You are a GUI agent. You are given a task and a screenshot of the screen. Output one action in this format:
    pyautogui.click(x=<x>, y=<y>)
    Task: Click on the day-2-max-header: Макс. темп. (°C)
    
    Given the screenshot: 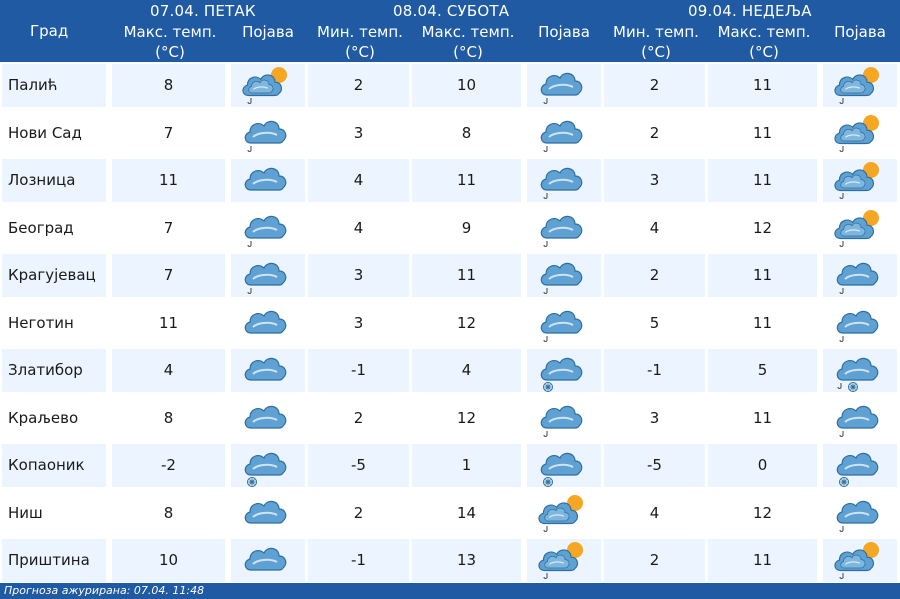 What is the action you would take?
    pyautogui.click(x=468, y=42)
    